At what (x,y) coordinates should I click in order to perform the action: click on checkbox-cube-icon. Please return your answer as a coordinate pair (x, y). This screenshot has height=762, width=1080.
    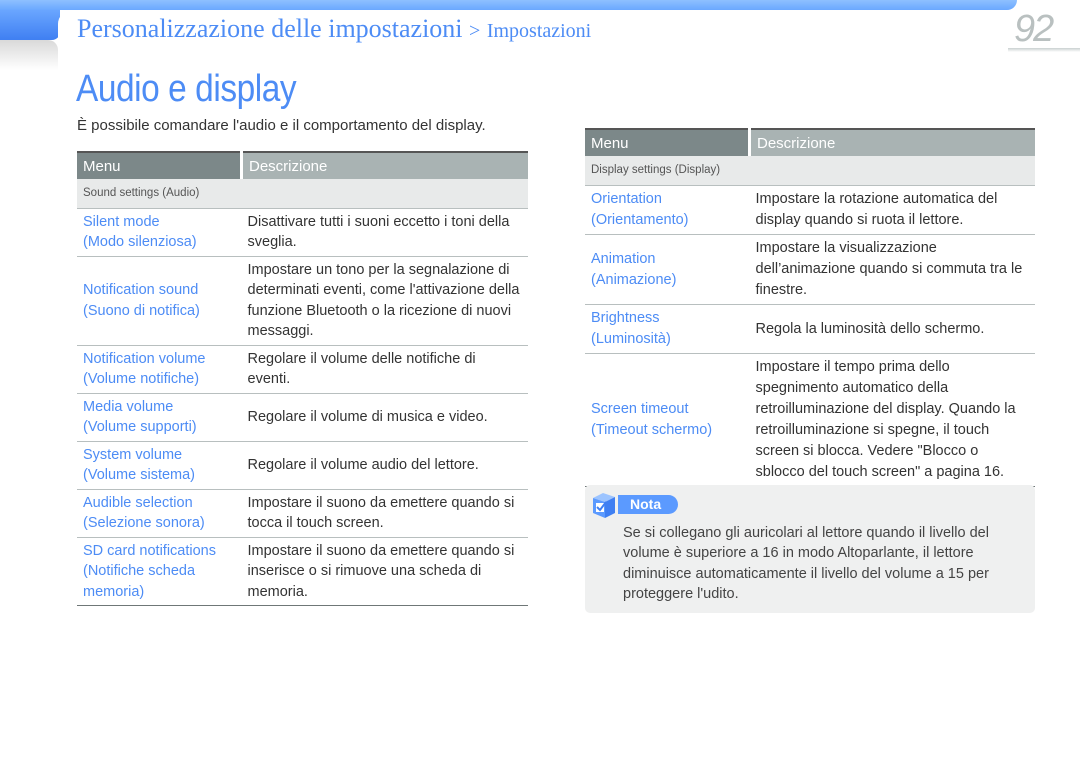
    Looking at the image, I should click on (604, 505).